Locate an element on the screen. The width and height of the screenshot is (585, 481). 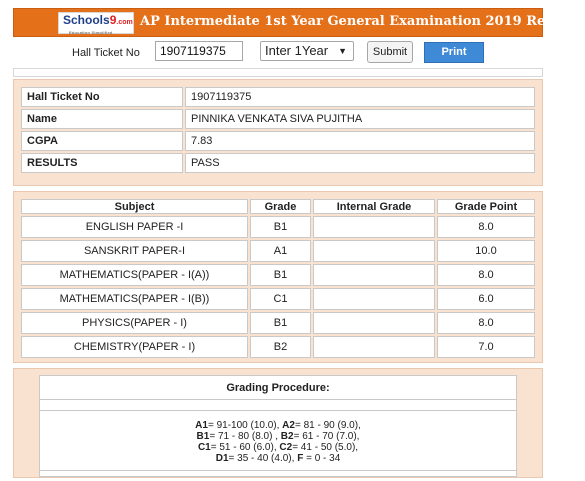
info-row-results: RESULTS PASS is located at coordinates (278, 163).